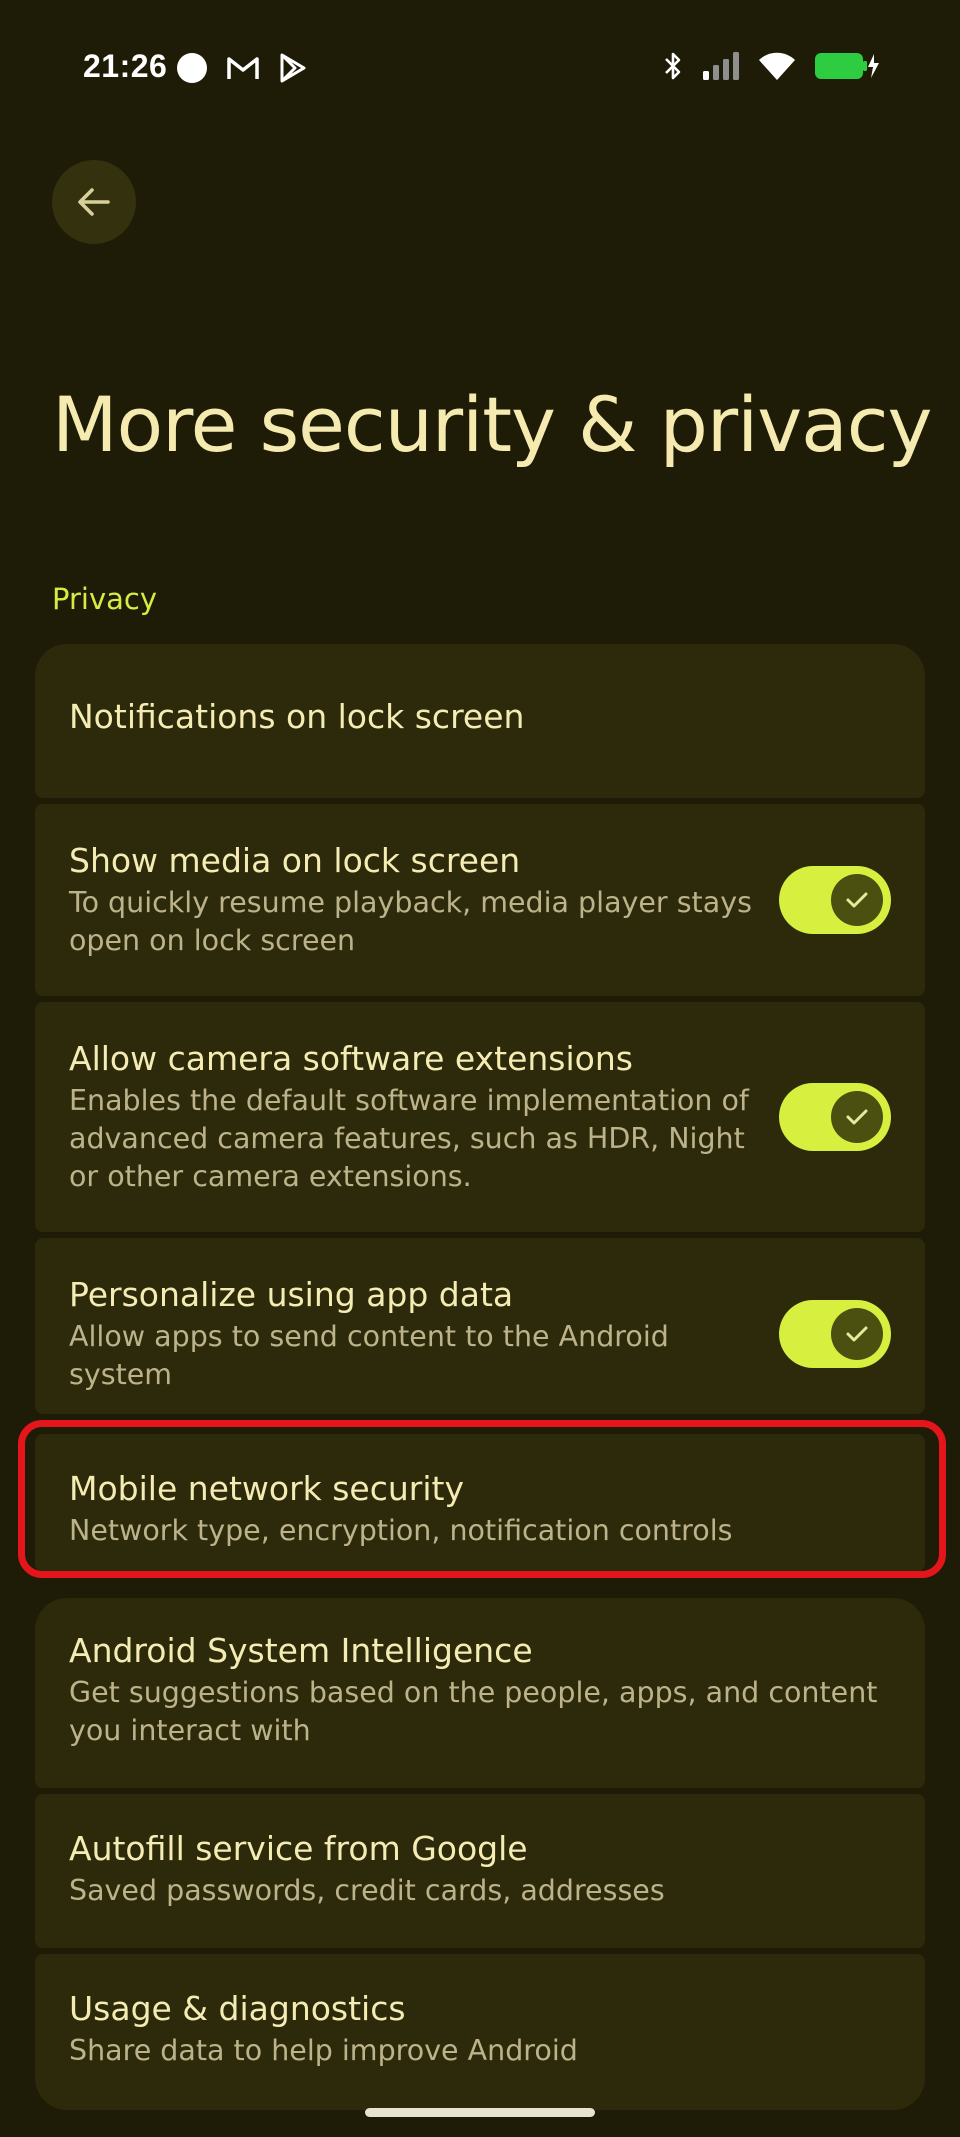  Describe the element at coordinates (104, 599) in the screenshot. I see `section-header-privacy: Privacy` at that location.